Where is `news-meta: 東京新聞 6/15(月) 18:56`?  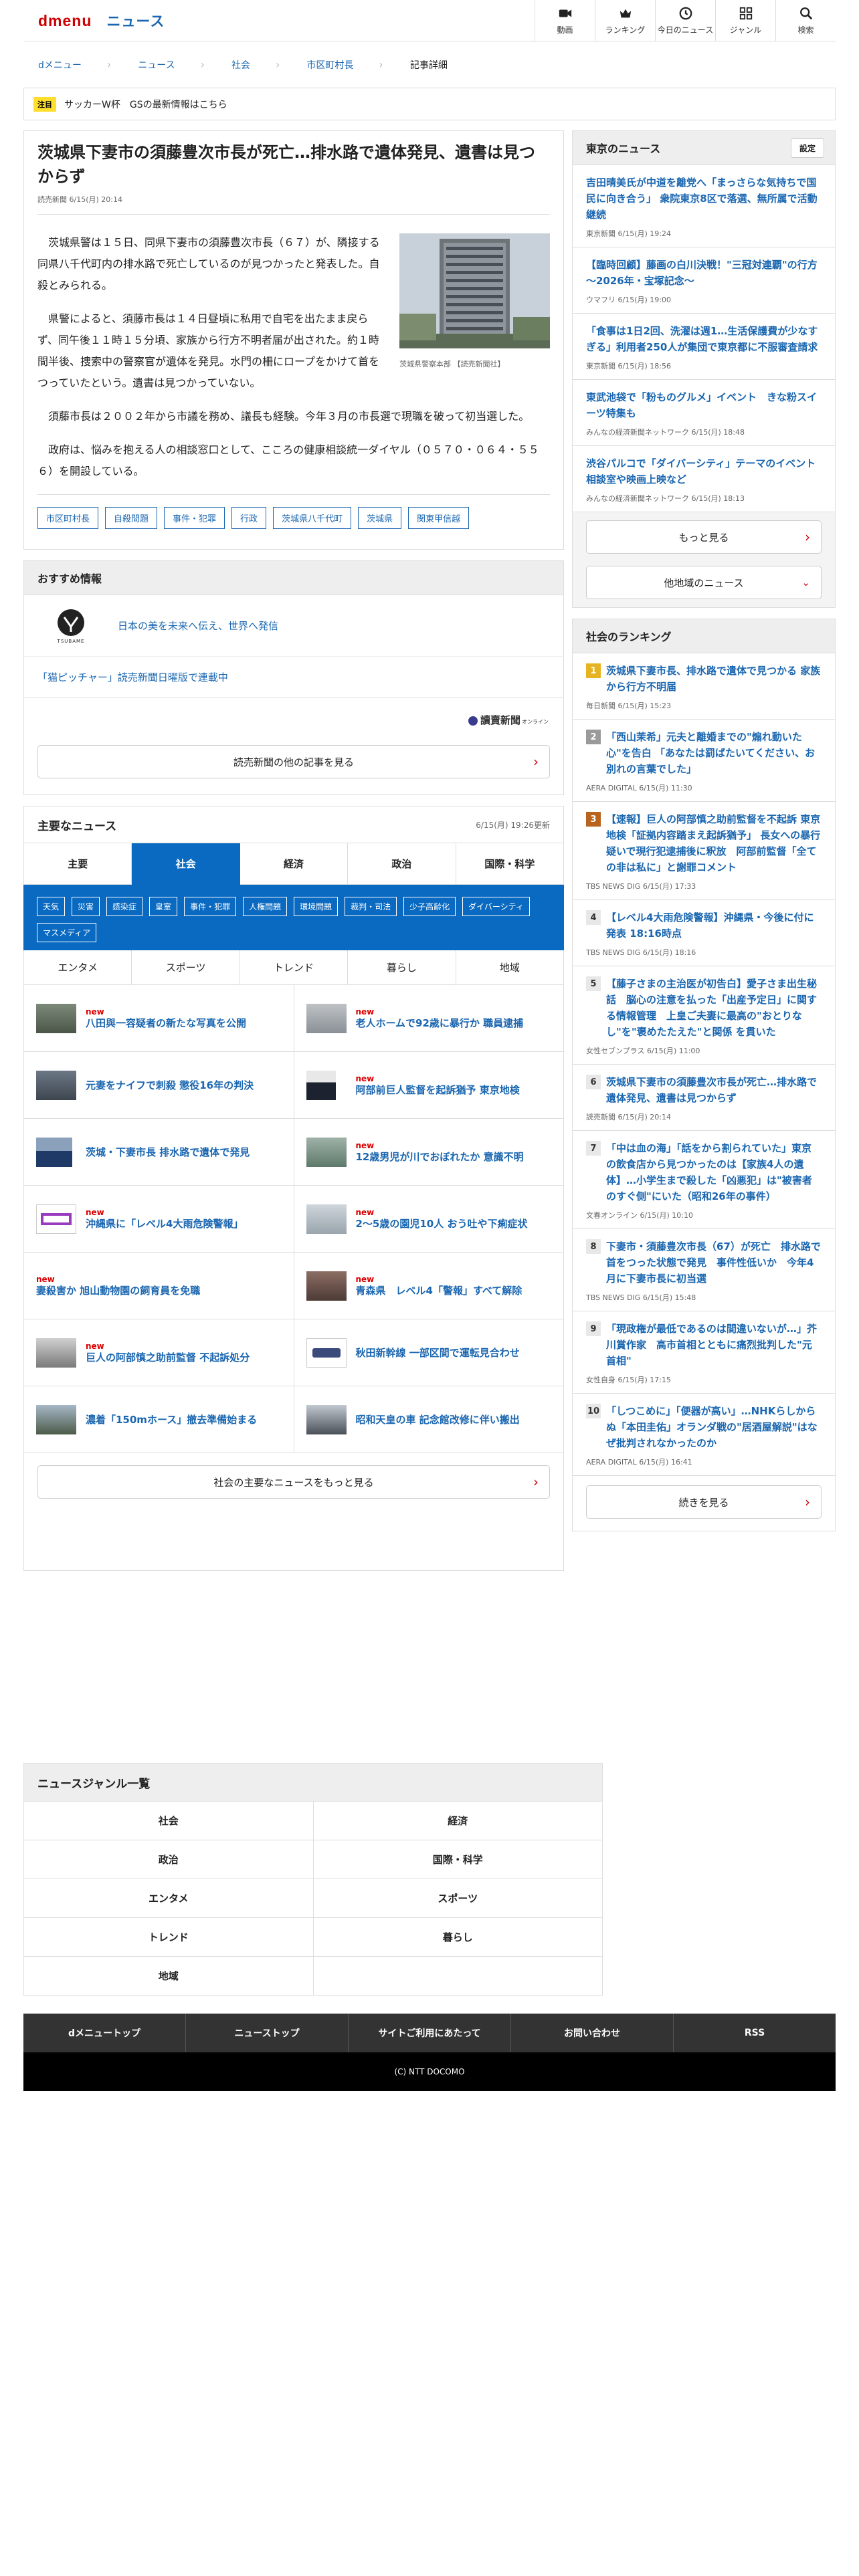
news-meta: 東京新聞 6/15(月) 18:56 is located at coordinates (628, 366).